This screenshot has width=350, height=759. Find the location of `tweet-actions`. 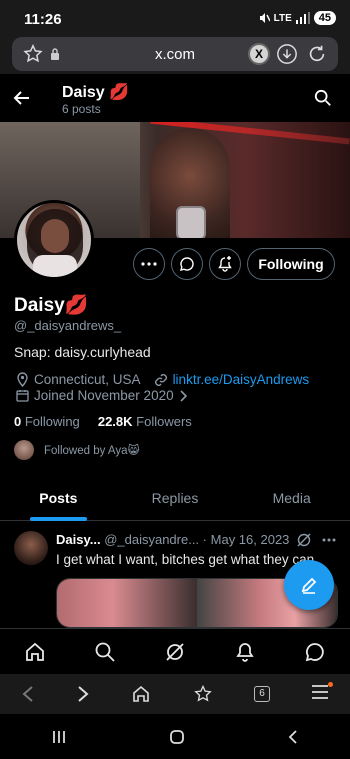

tweet-actions is located at coordinates (316, 540).